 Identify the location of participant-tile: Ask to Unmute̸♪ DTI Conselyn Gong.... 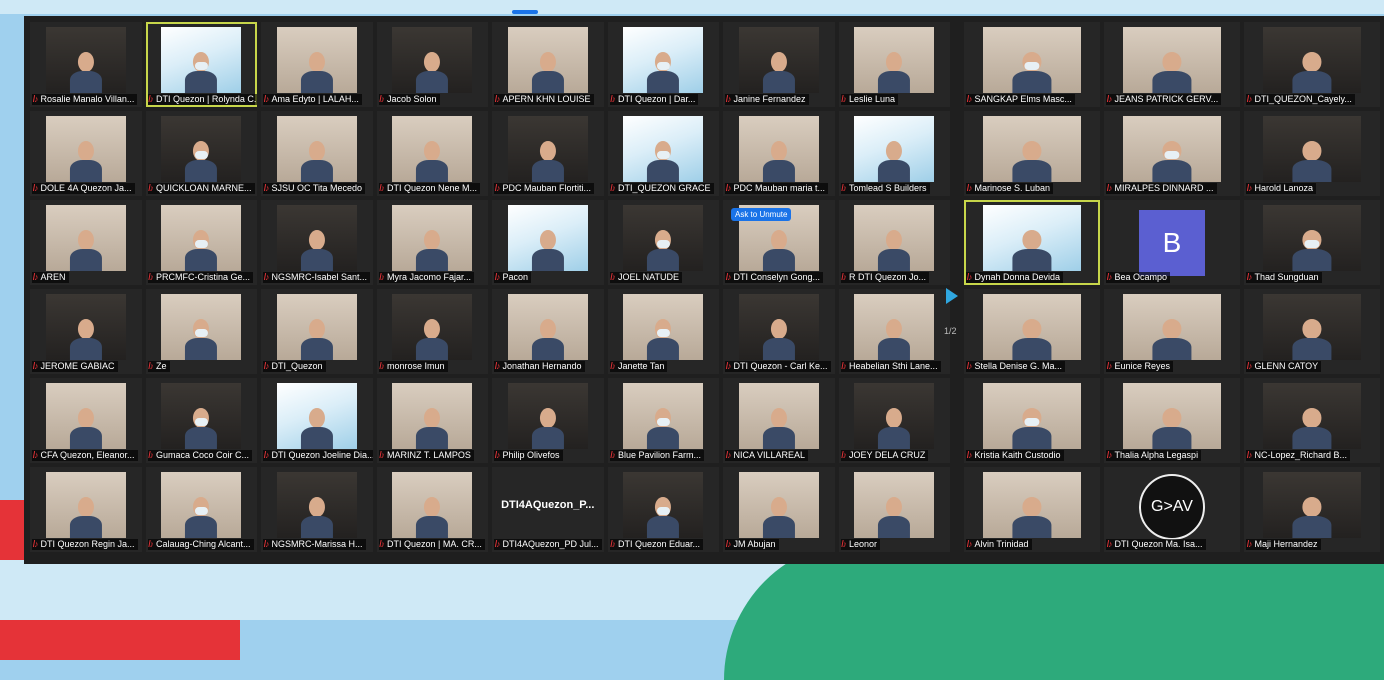
(779, 242).